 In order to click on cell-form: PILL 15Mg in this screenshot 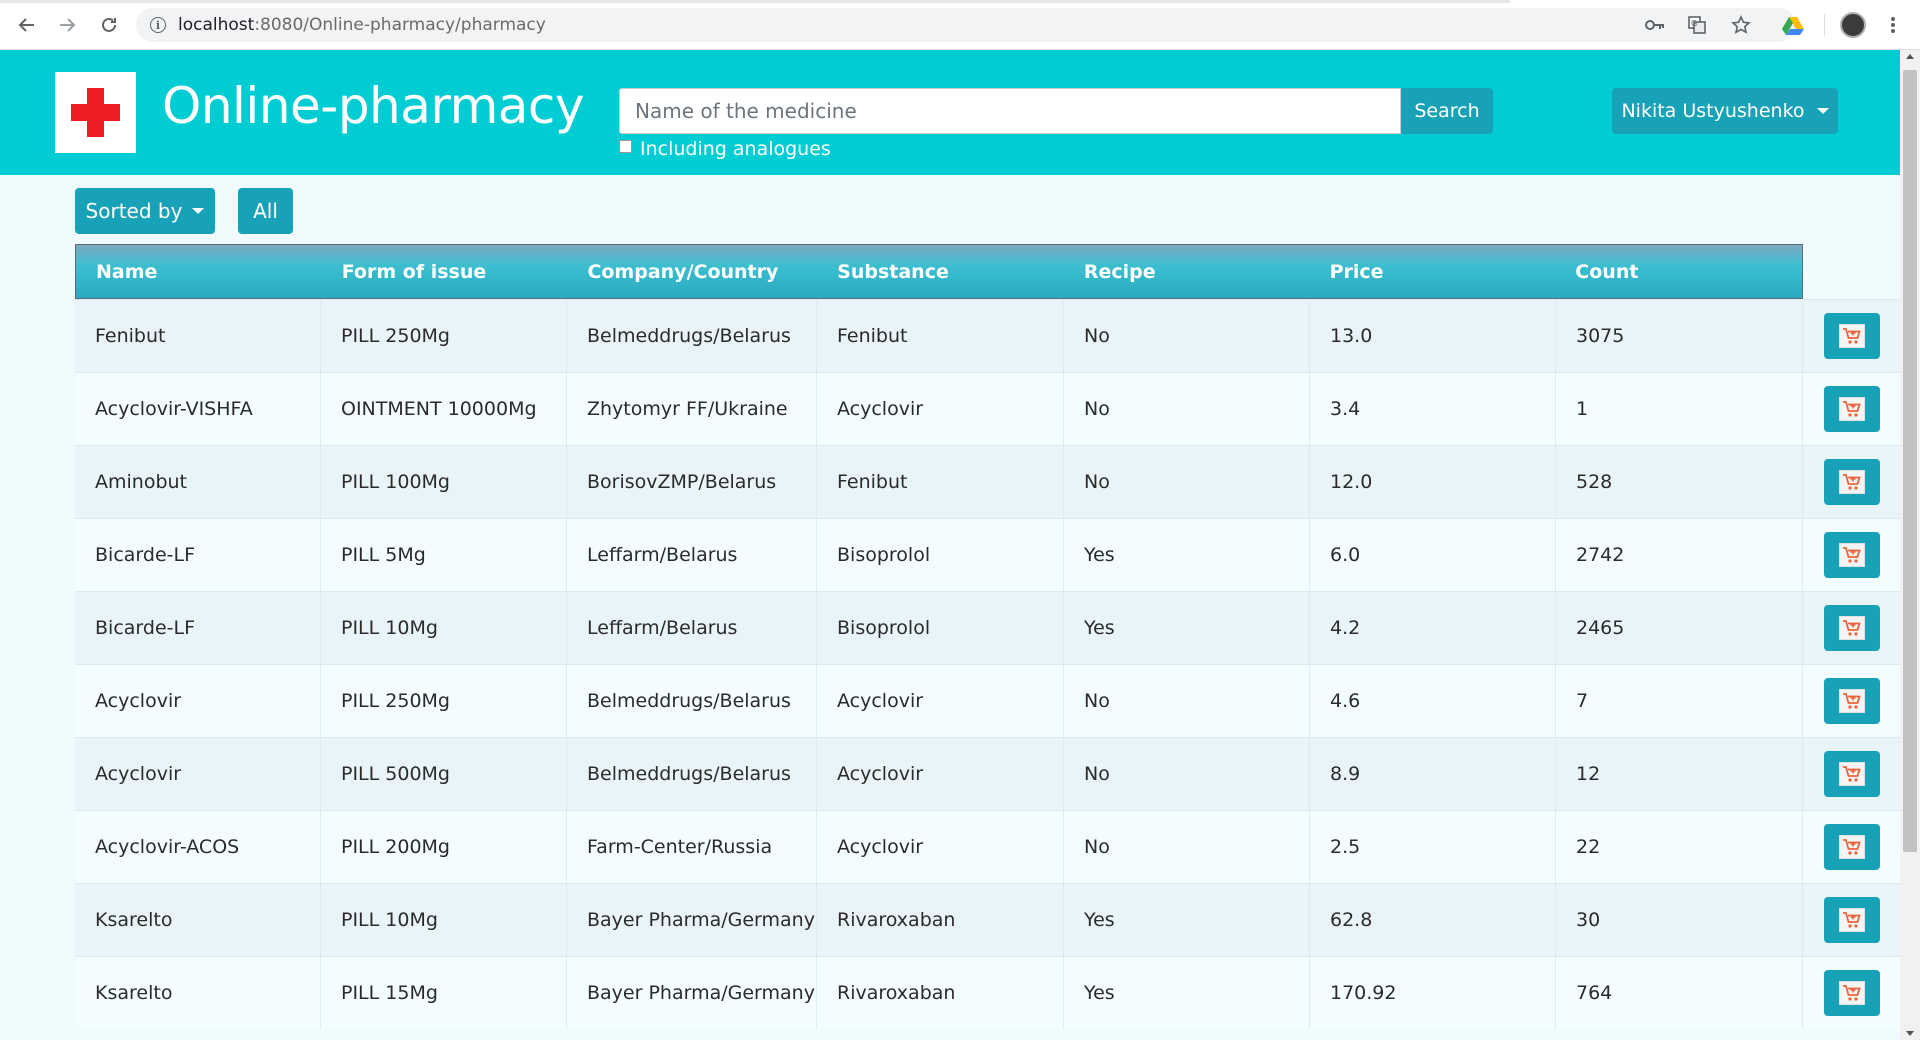, I will do `click(444, 993)`.